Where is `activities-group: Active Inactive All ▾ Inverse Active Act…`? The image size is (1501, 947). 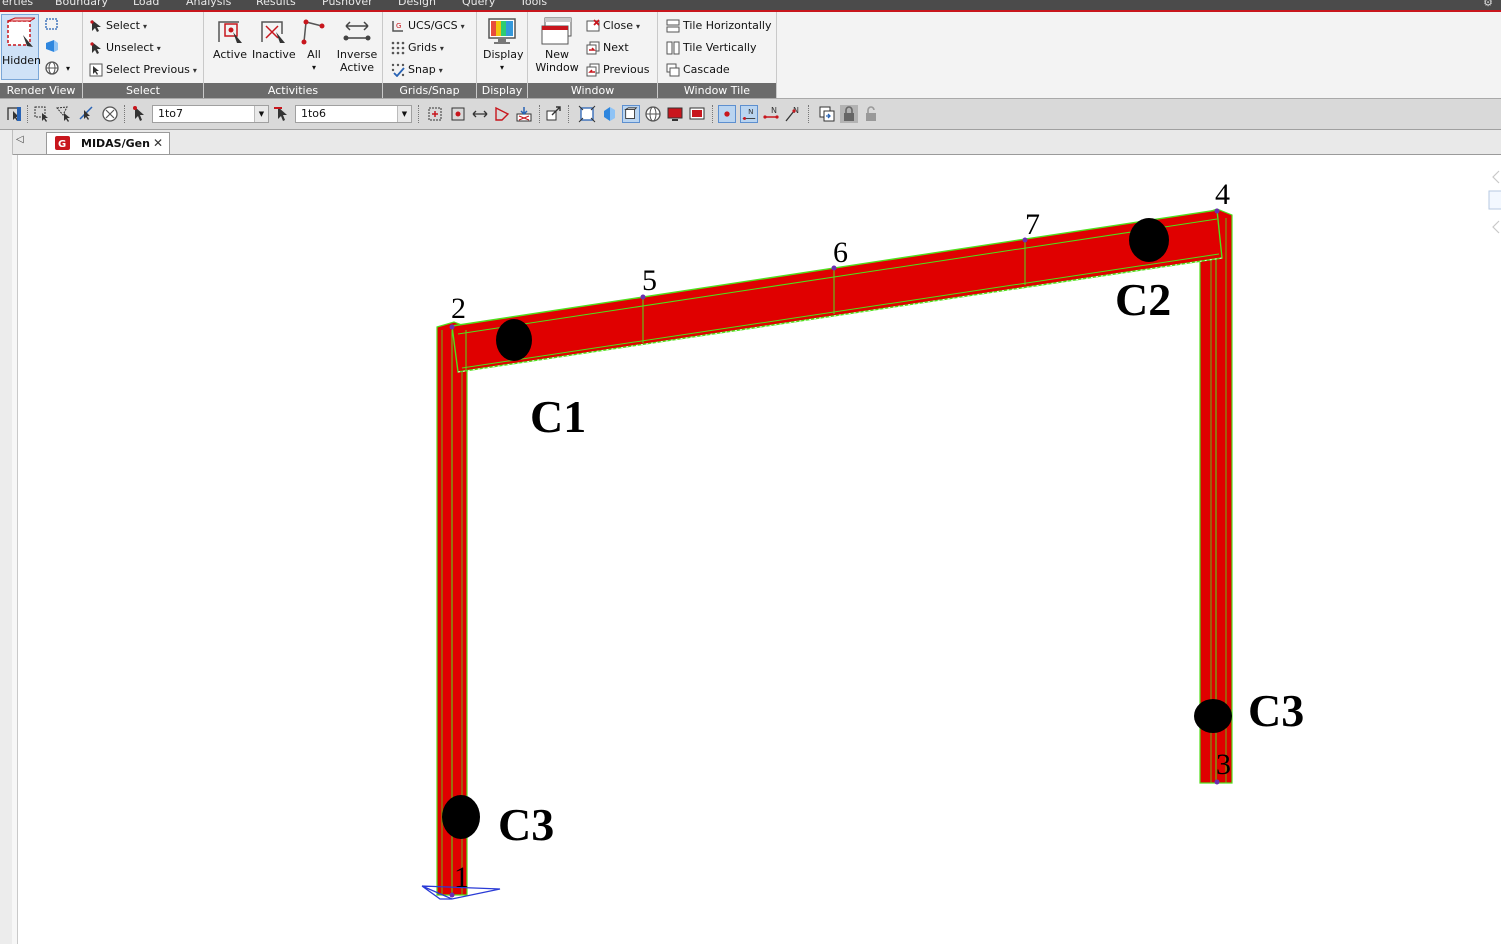 activities-group: Active Inactive All ▾ Inverse Active Act… is located at coordinates (293, 55).